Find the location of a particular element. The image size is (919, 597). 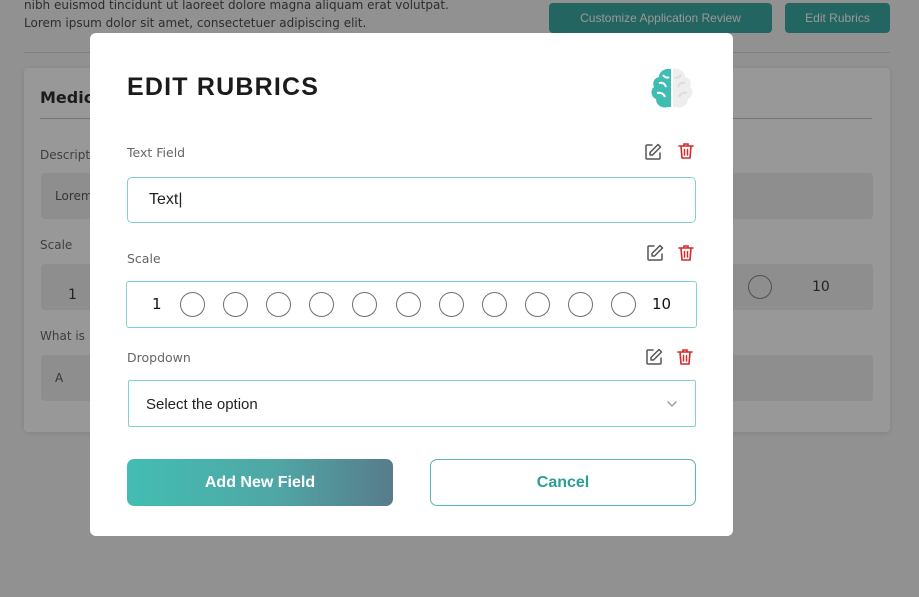

modal-title: EDIT RUBRICS is located at coordinates (223, 87).